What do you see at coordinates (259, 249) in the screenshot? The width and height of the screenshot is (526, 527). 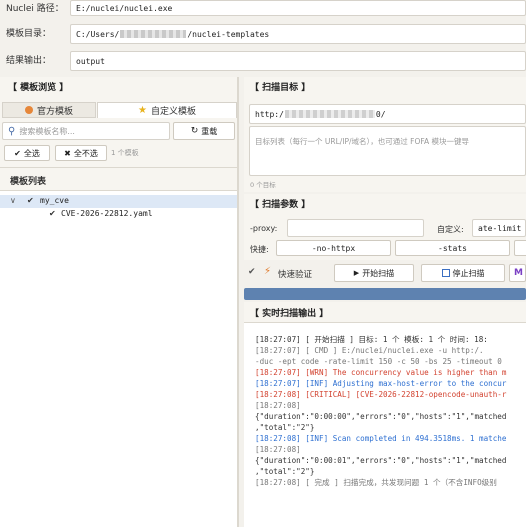 I see `quick-label: 快捷:` at bounding box center [259, 249].